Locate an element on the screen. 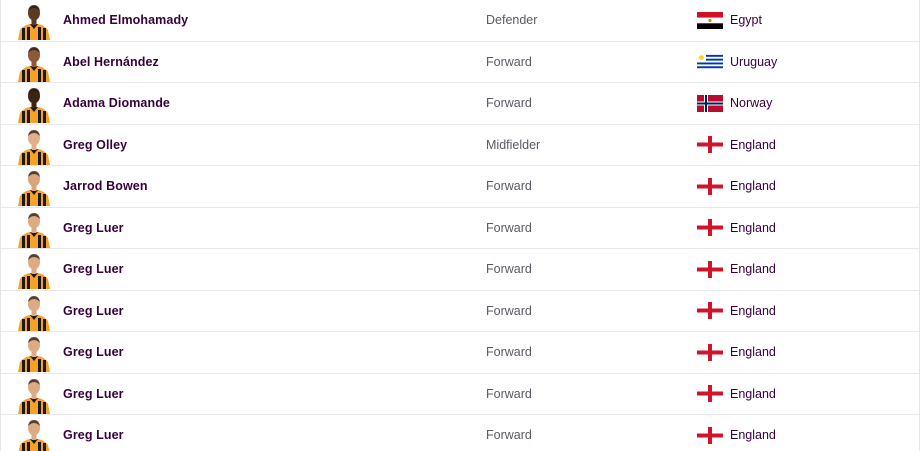 This screenshot has width=920, height=451. country-name: Uruguay is located at coordinates (754, 61).